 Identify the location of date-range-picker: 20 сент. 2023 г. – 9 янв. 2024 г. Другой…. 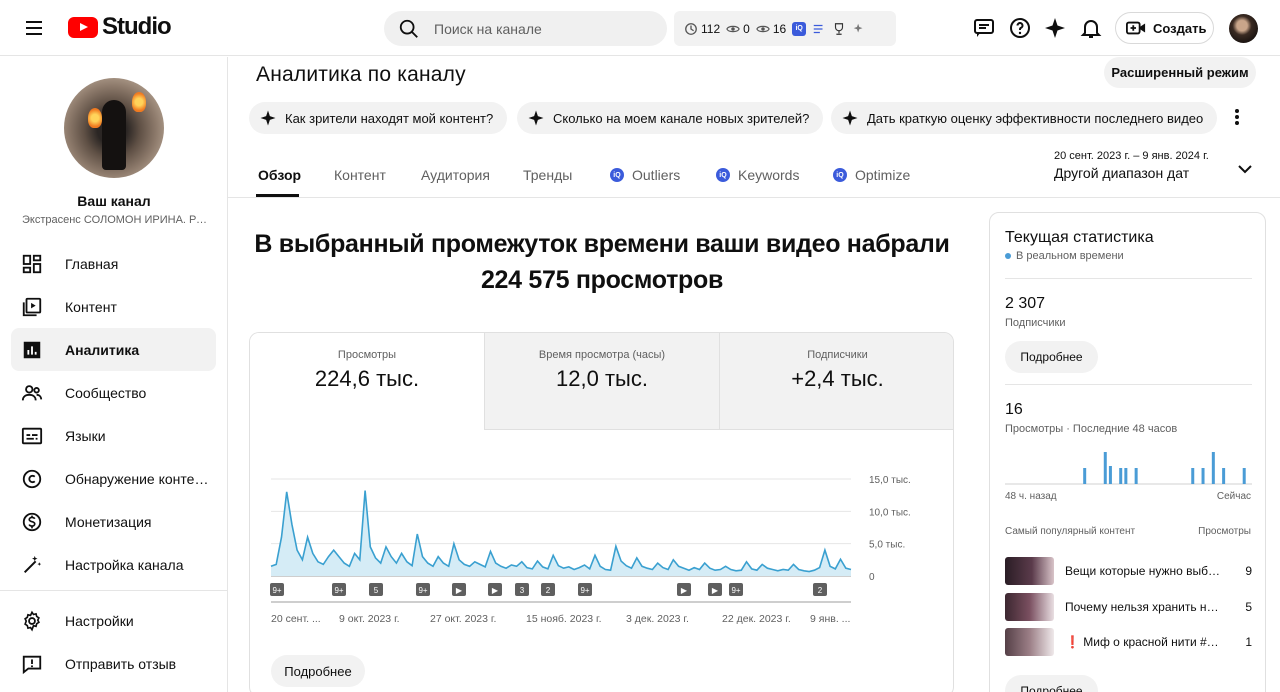
(1131, 165).